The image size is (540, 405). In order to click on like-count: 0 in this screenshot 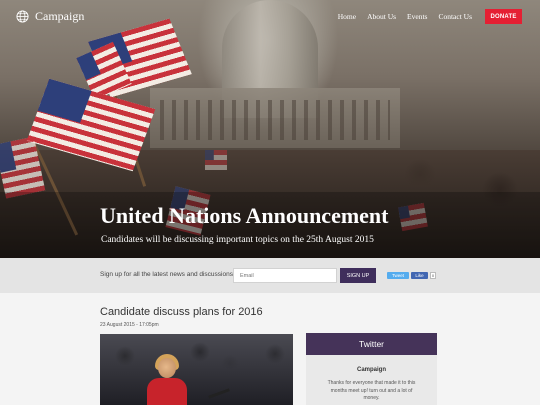, I will do `click(433, 275)`.